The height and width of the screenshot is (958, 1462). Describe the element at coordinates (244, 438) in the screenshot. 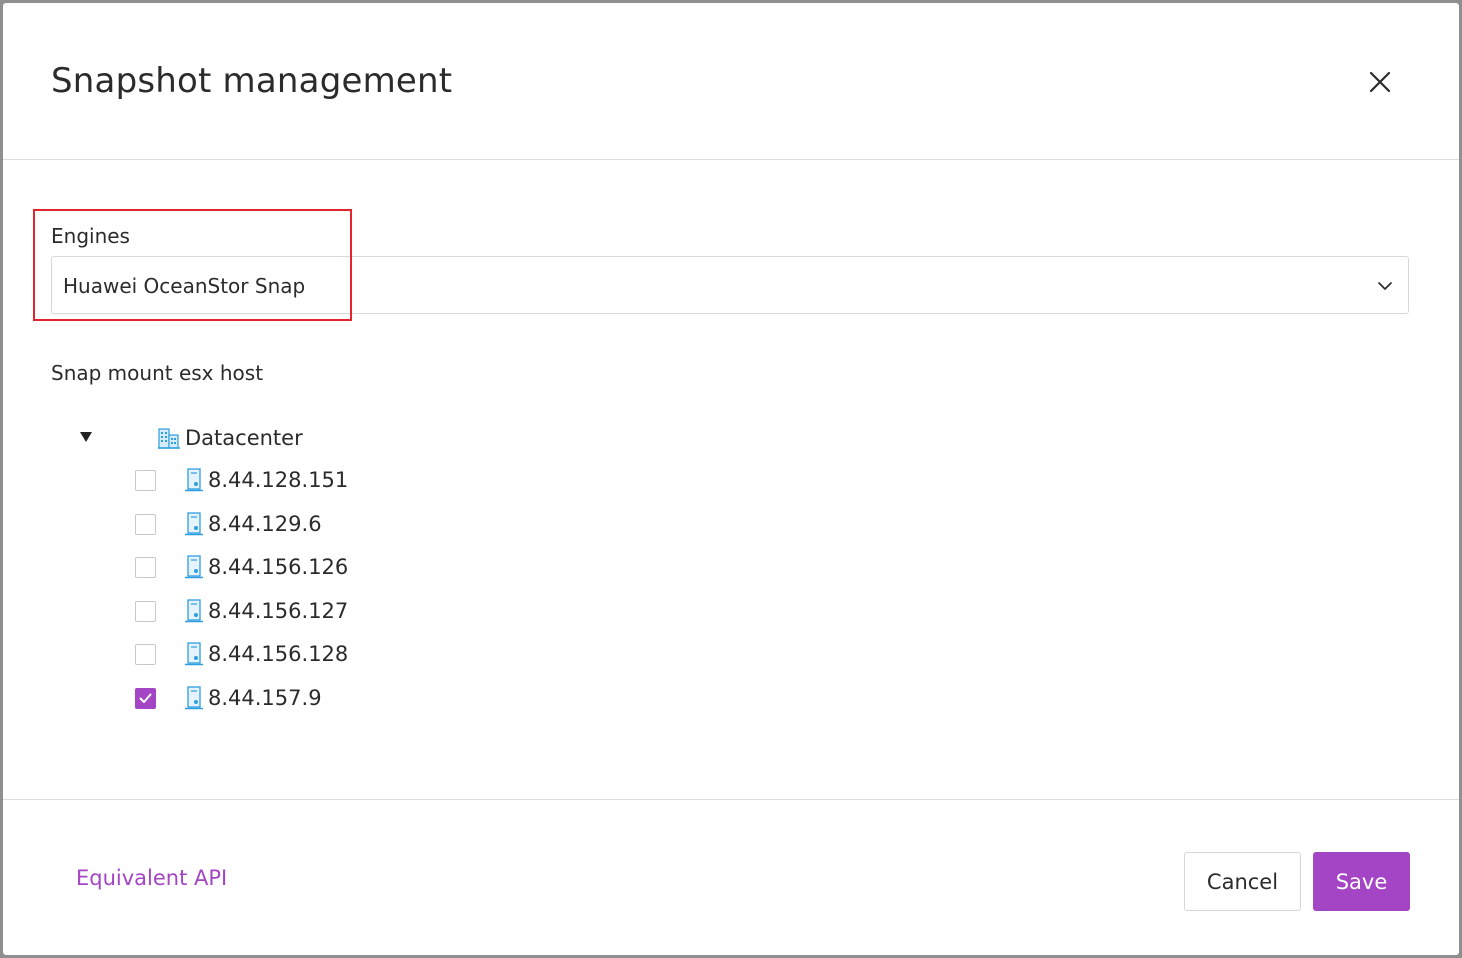

I see `datacenter-label: Datacenter` at that location.